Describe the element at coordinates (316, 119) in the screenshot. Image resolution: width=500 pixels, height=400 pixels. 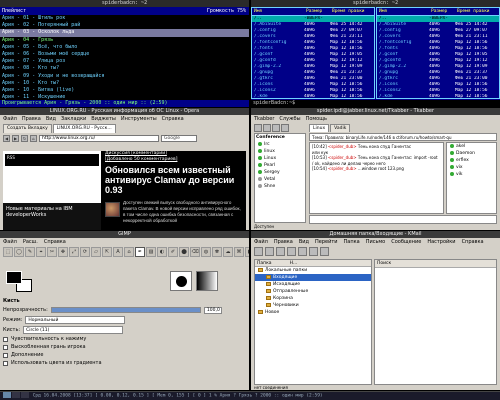
I see `menu-item: Помощь` at that location.